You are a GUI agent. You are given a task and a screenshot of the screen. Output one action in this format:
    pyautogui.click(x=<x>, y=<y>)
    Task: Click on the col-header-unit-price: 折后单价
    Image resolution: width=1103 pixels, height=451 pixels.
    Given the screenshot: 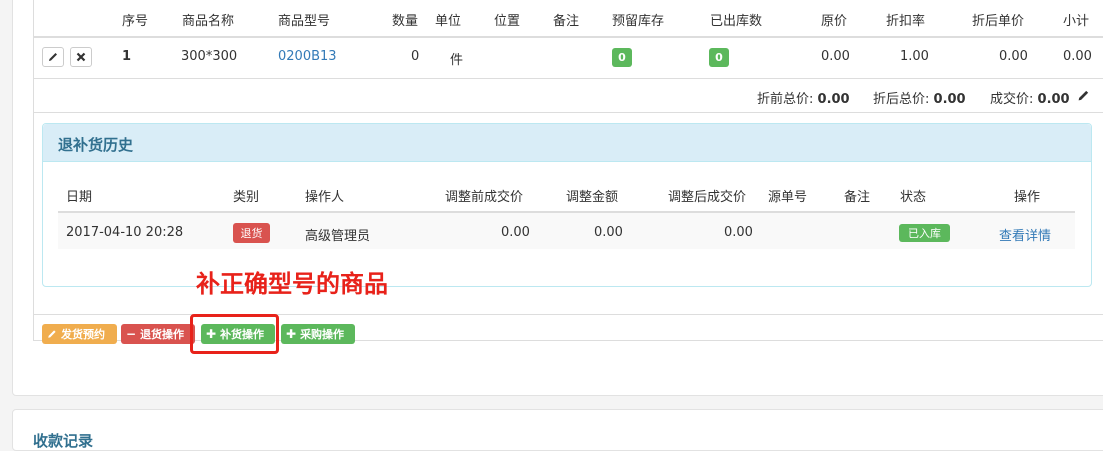 What is the action you would take?
    pyautogui.click(x=998, y=21)
    